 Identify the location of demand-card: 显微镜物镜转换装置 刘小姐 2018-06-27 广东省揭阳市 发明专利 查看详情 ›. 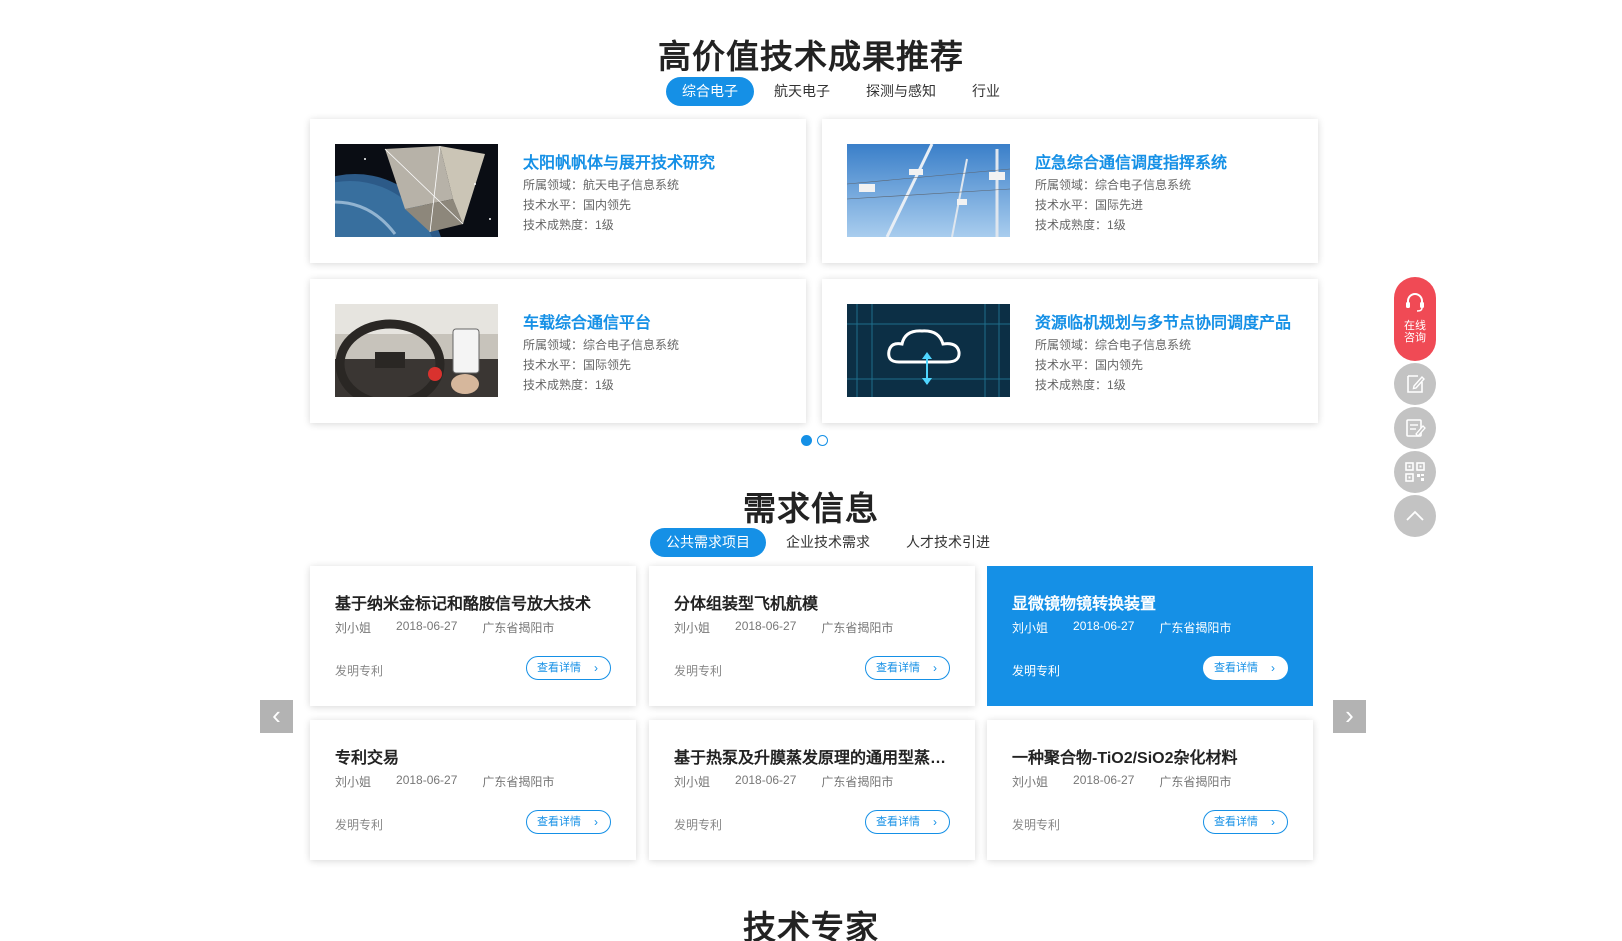
(1150, 636).